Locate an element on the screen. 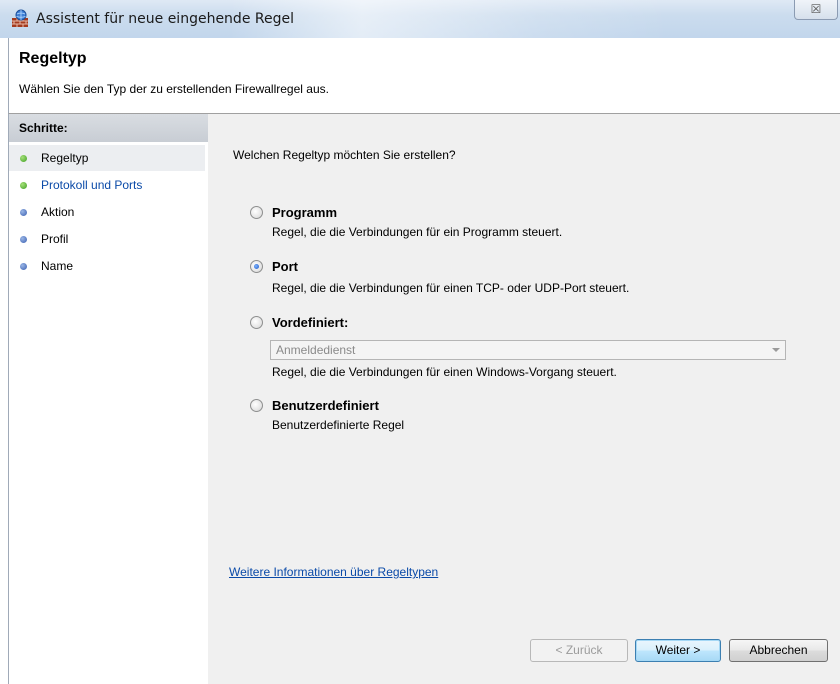 The height and width of the screenshot is (684, 840). step-protokoll-und-ports: Protokoll und Ports is located at coordinates (107, 185).